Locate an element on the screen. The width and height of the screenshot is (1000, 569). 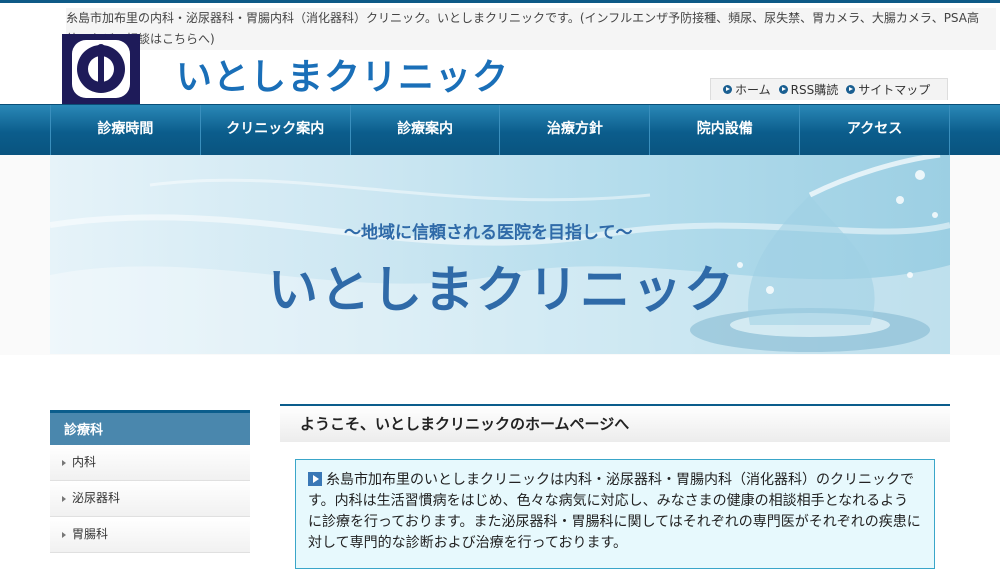
nav-item-facilities: 院内設備 is located at coordinates (725, 130).